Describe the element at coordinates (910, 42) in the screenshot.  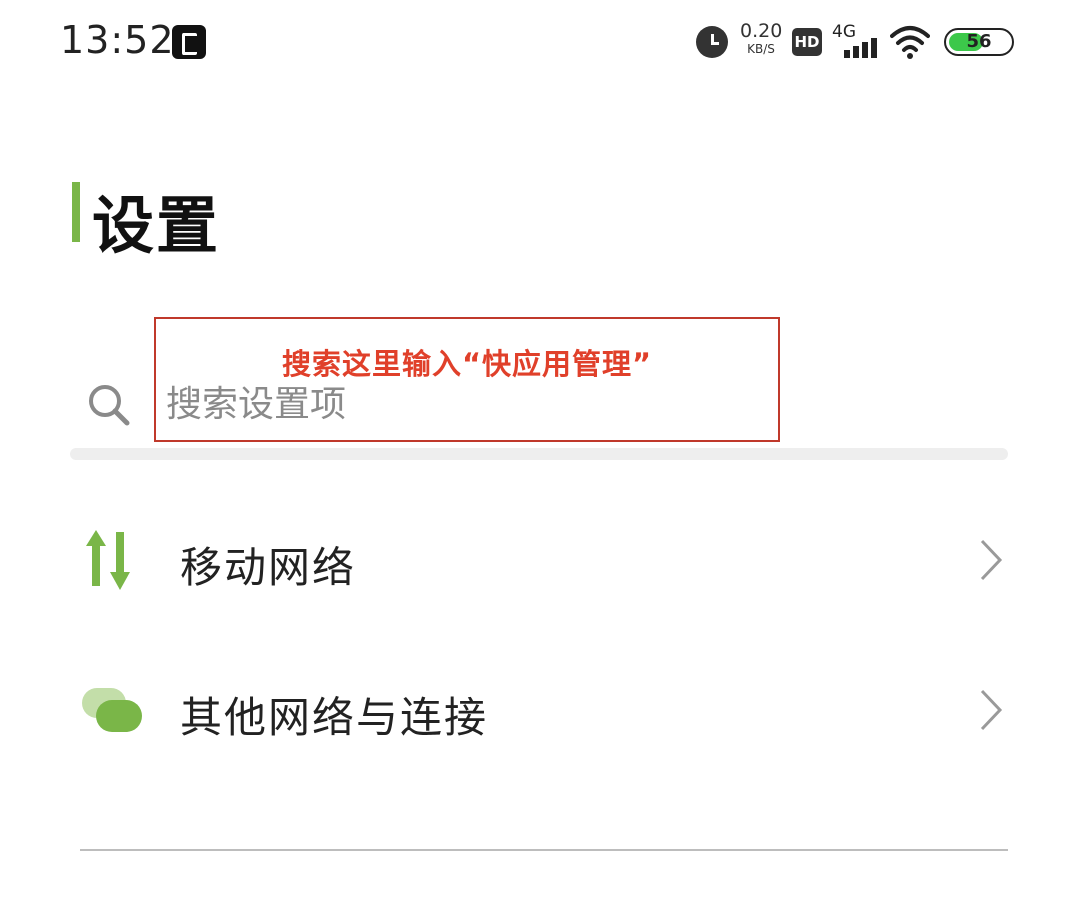
I see `wifi-icon` at that location.